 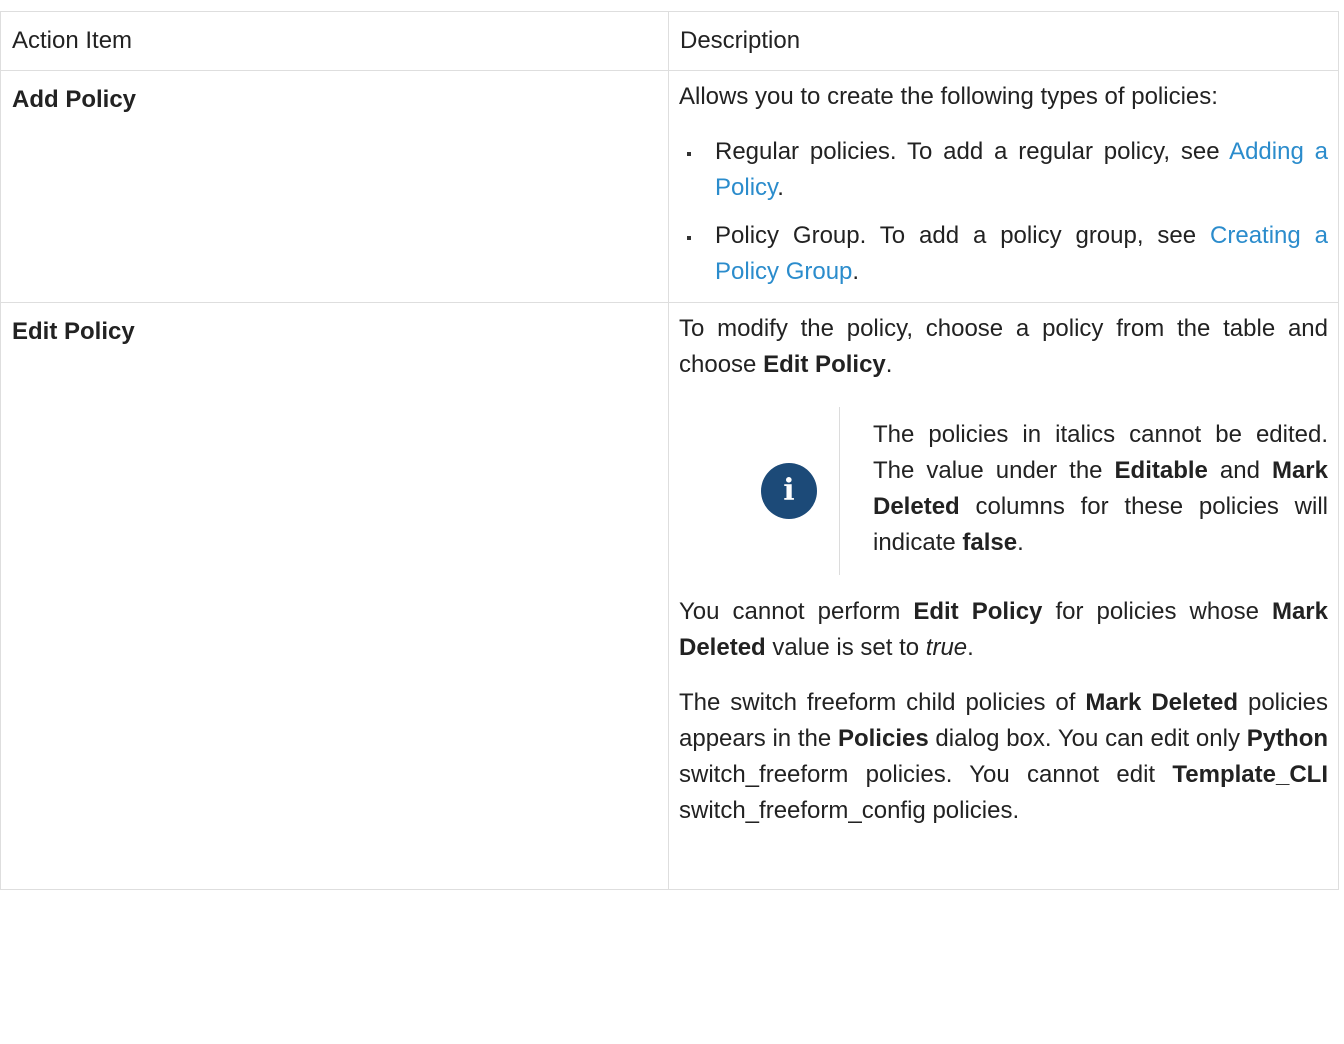 I want to click on header-description: Description, so click(x=1003, y=41).